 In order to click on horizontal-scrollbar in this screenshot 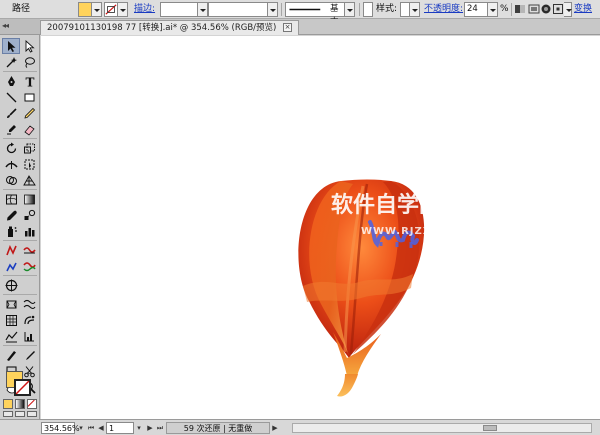, I will do `click(442, 428)`.